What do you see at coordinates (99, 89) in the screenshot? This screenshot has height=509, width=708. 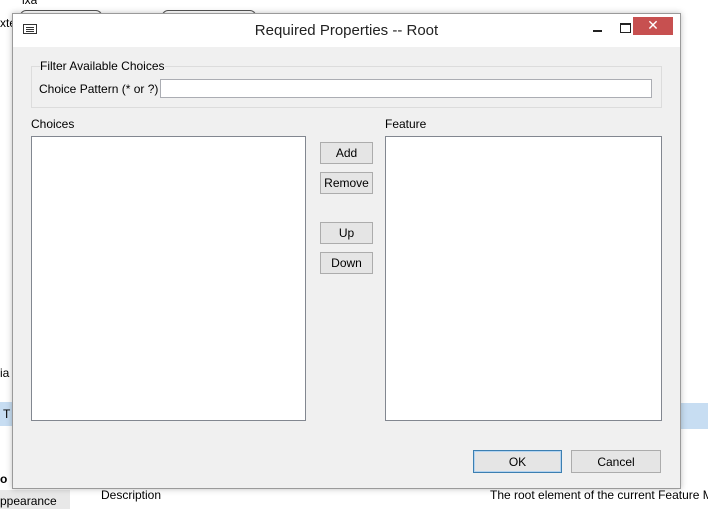 I see `choice-pattern-label: Choice Pattern (* or ?)` at bounding box center [99, 89].